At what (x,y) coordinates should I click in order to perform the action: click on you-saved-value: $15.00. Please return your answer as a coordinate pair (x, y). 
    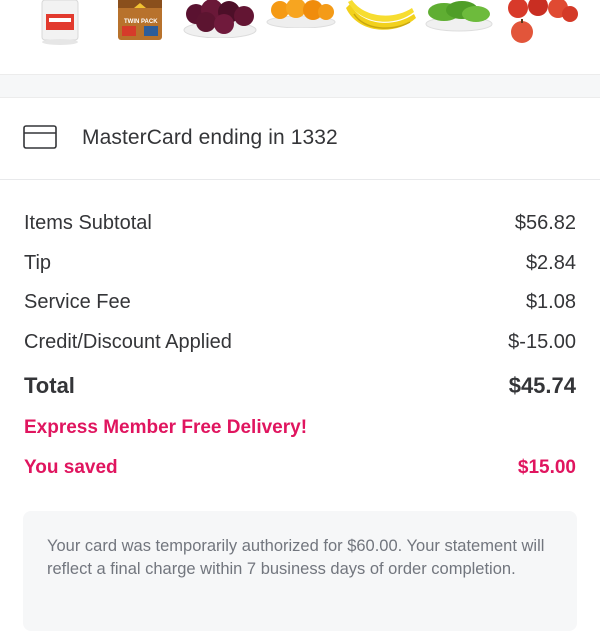
    Looking at the image, I should click on (546, 467).